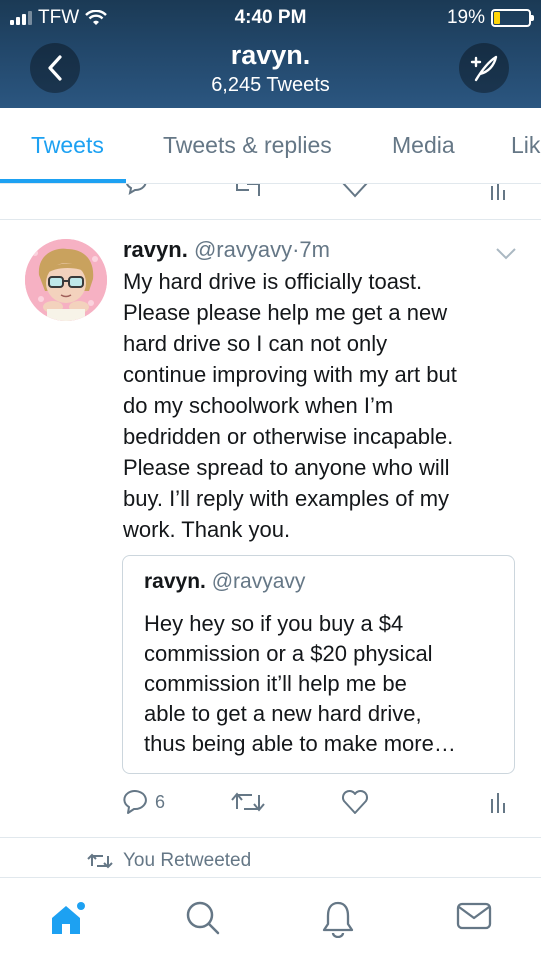 Image resolution: width=541 pixels, height=960 pixels. What do you see at coordinates (243, 249) in the screenshot?
I see `tweet-author-handle: @ravyavy` at bounding box center [243, 249].